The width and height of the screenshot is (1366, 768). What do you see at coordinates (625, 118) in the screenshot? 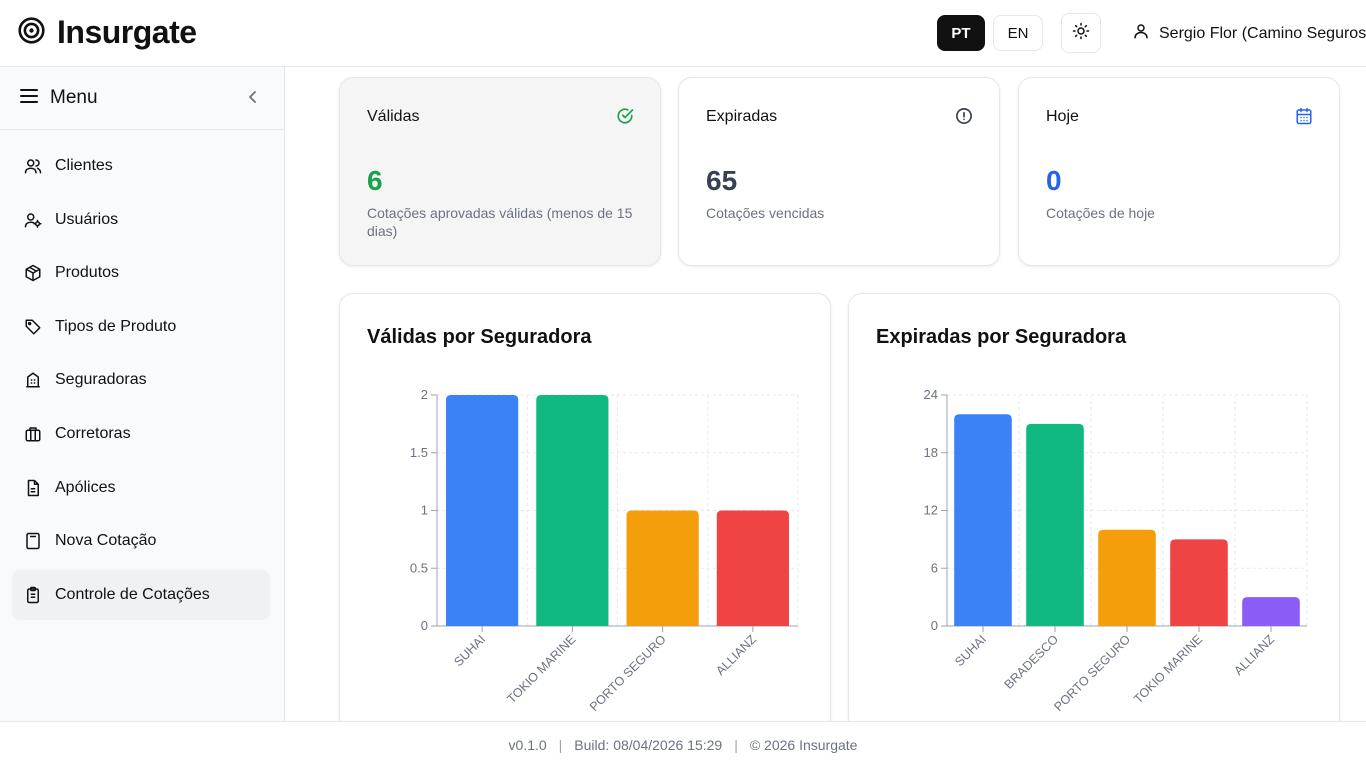
I see `check-circle-icon` at bounding box center [625, 118].